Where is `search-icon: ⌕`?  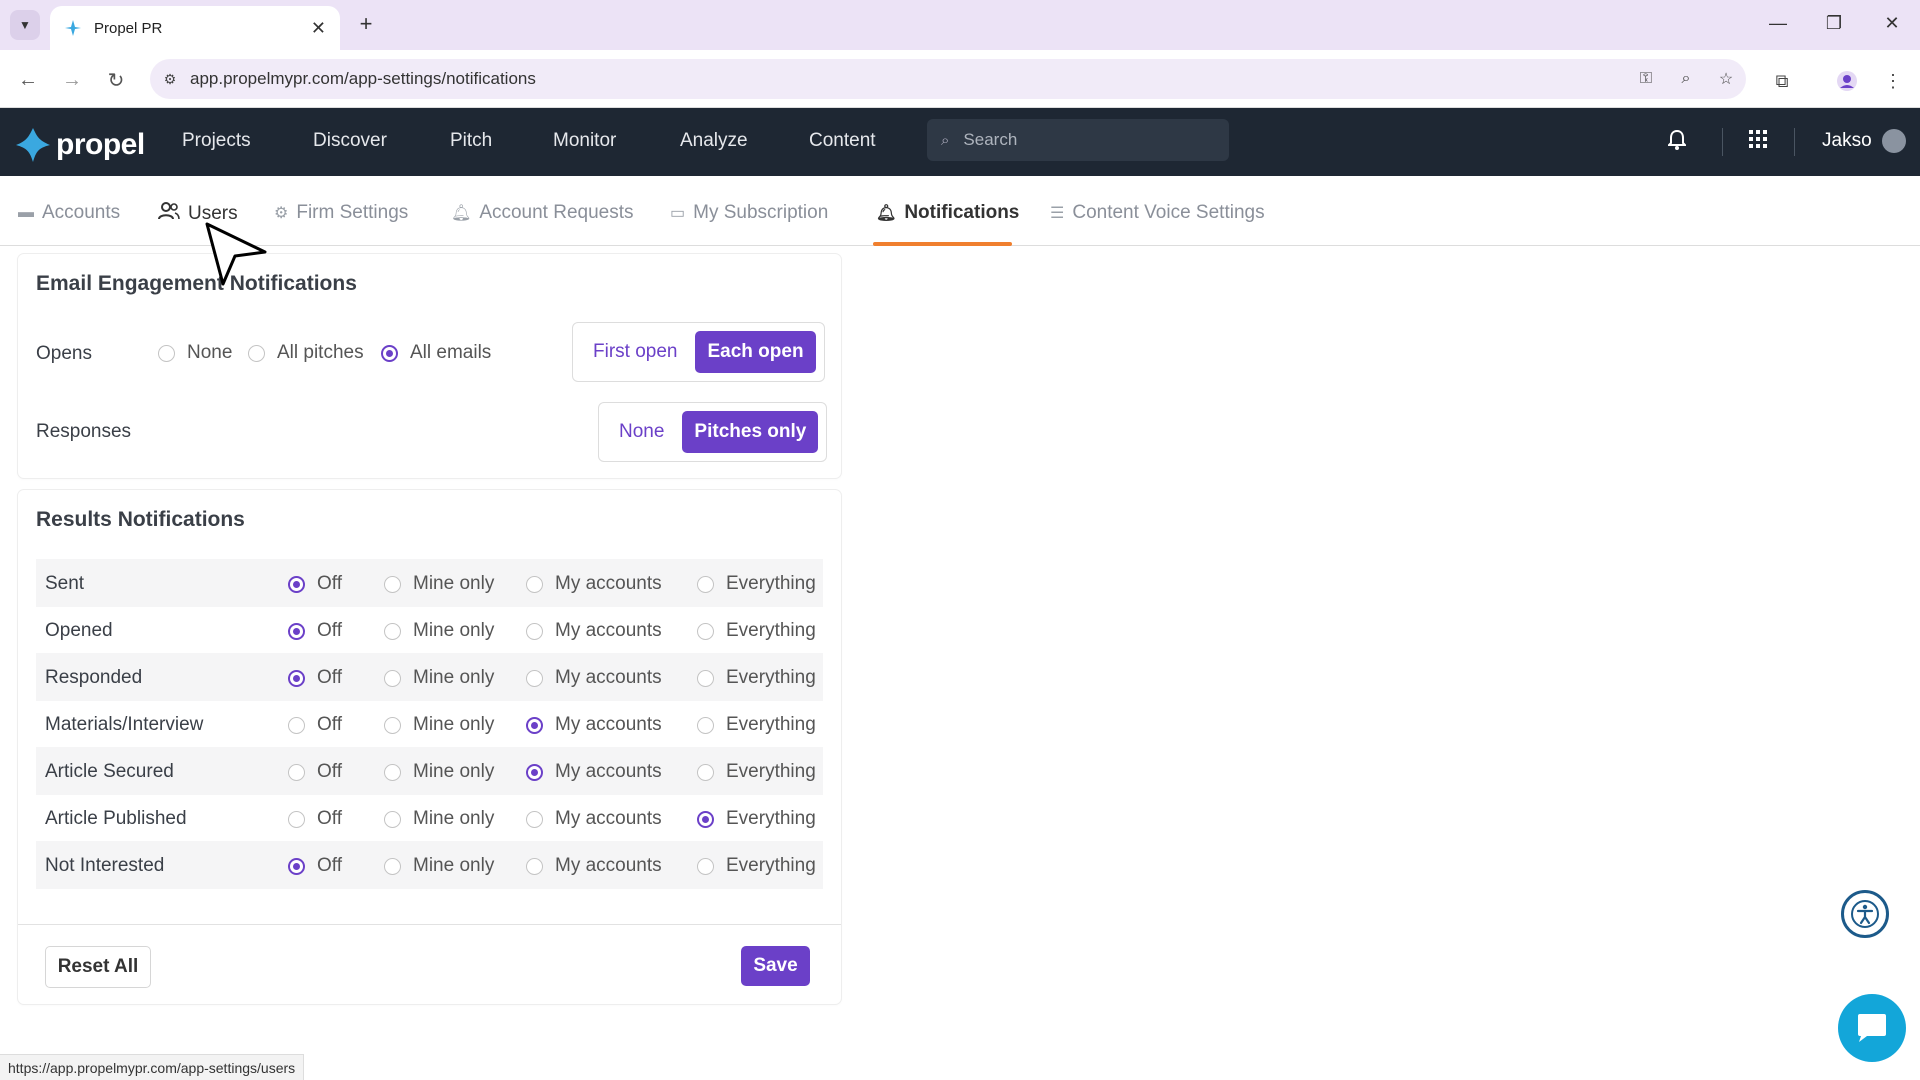 search-icon: ⌕ is located at coordinates (945, 140).